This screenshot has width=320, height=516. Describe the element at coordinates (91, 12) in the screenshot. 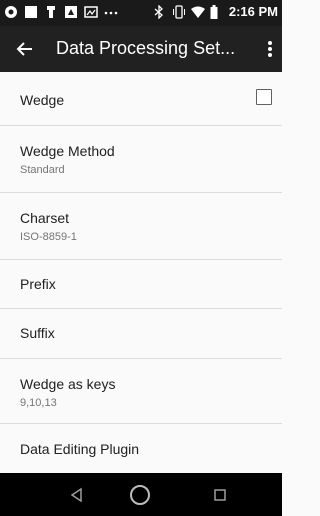

I see `image-notification-icon` at that location.